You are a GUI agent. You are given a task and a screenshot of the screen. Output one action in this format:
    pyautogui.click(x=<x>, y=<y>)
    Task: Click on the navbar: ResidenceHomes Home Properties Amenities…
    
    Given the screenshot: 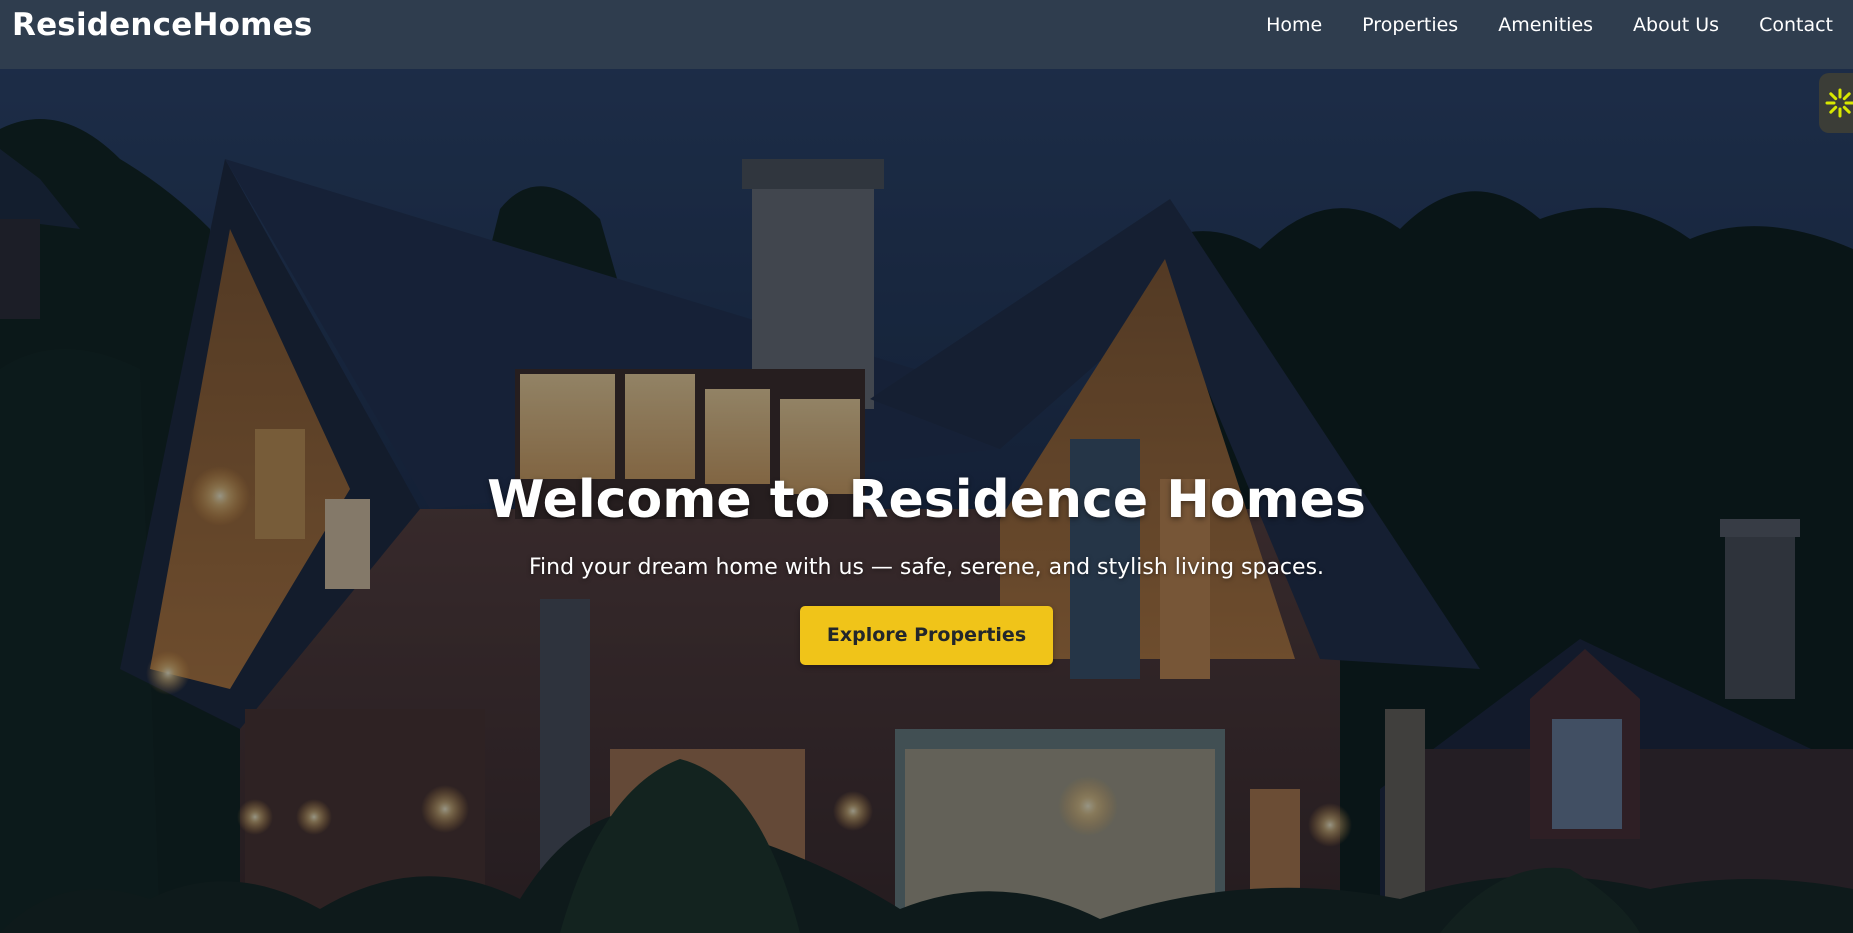 What is the action you would take?
    pyautogui.click(x=926, y=34)
    